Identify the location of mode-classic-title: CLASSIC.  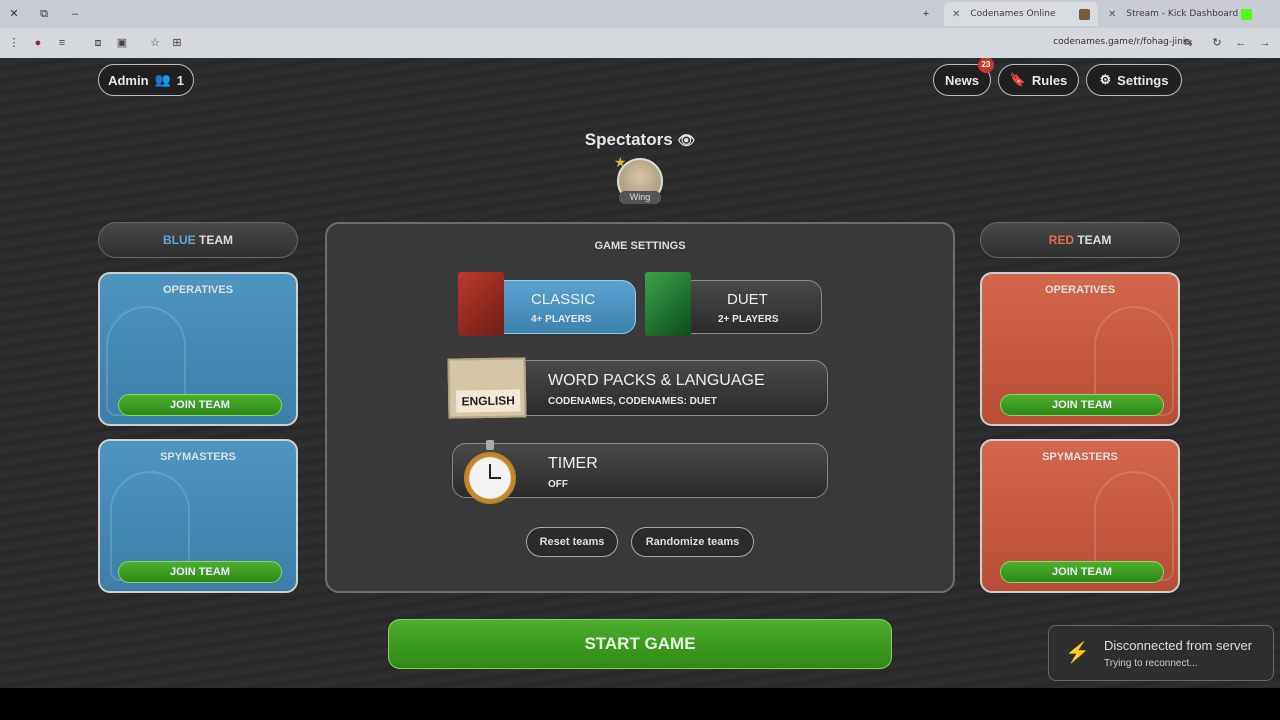
(563, 299).